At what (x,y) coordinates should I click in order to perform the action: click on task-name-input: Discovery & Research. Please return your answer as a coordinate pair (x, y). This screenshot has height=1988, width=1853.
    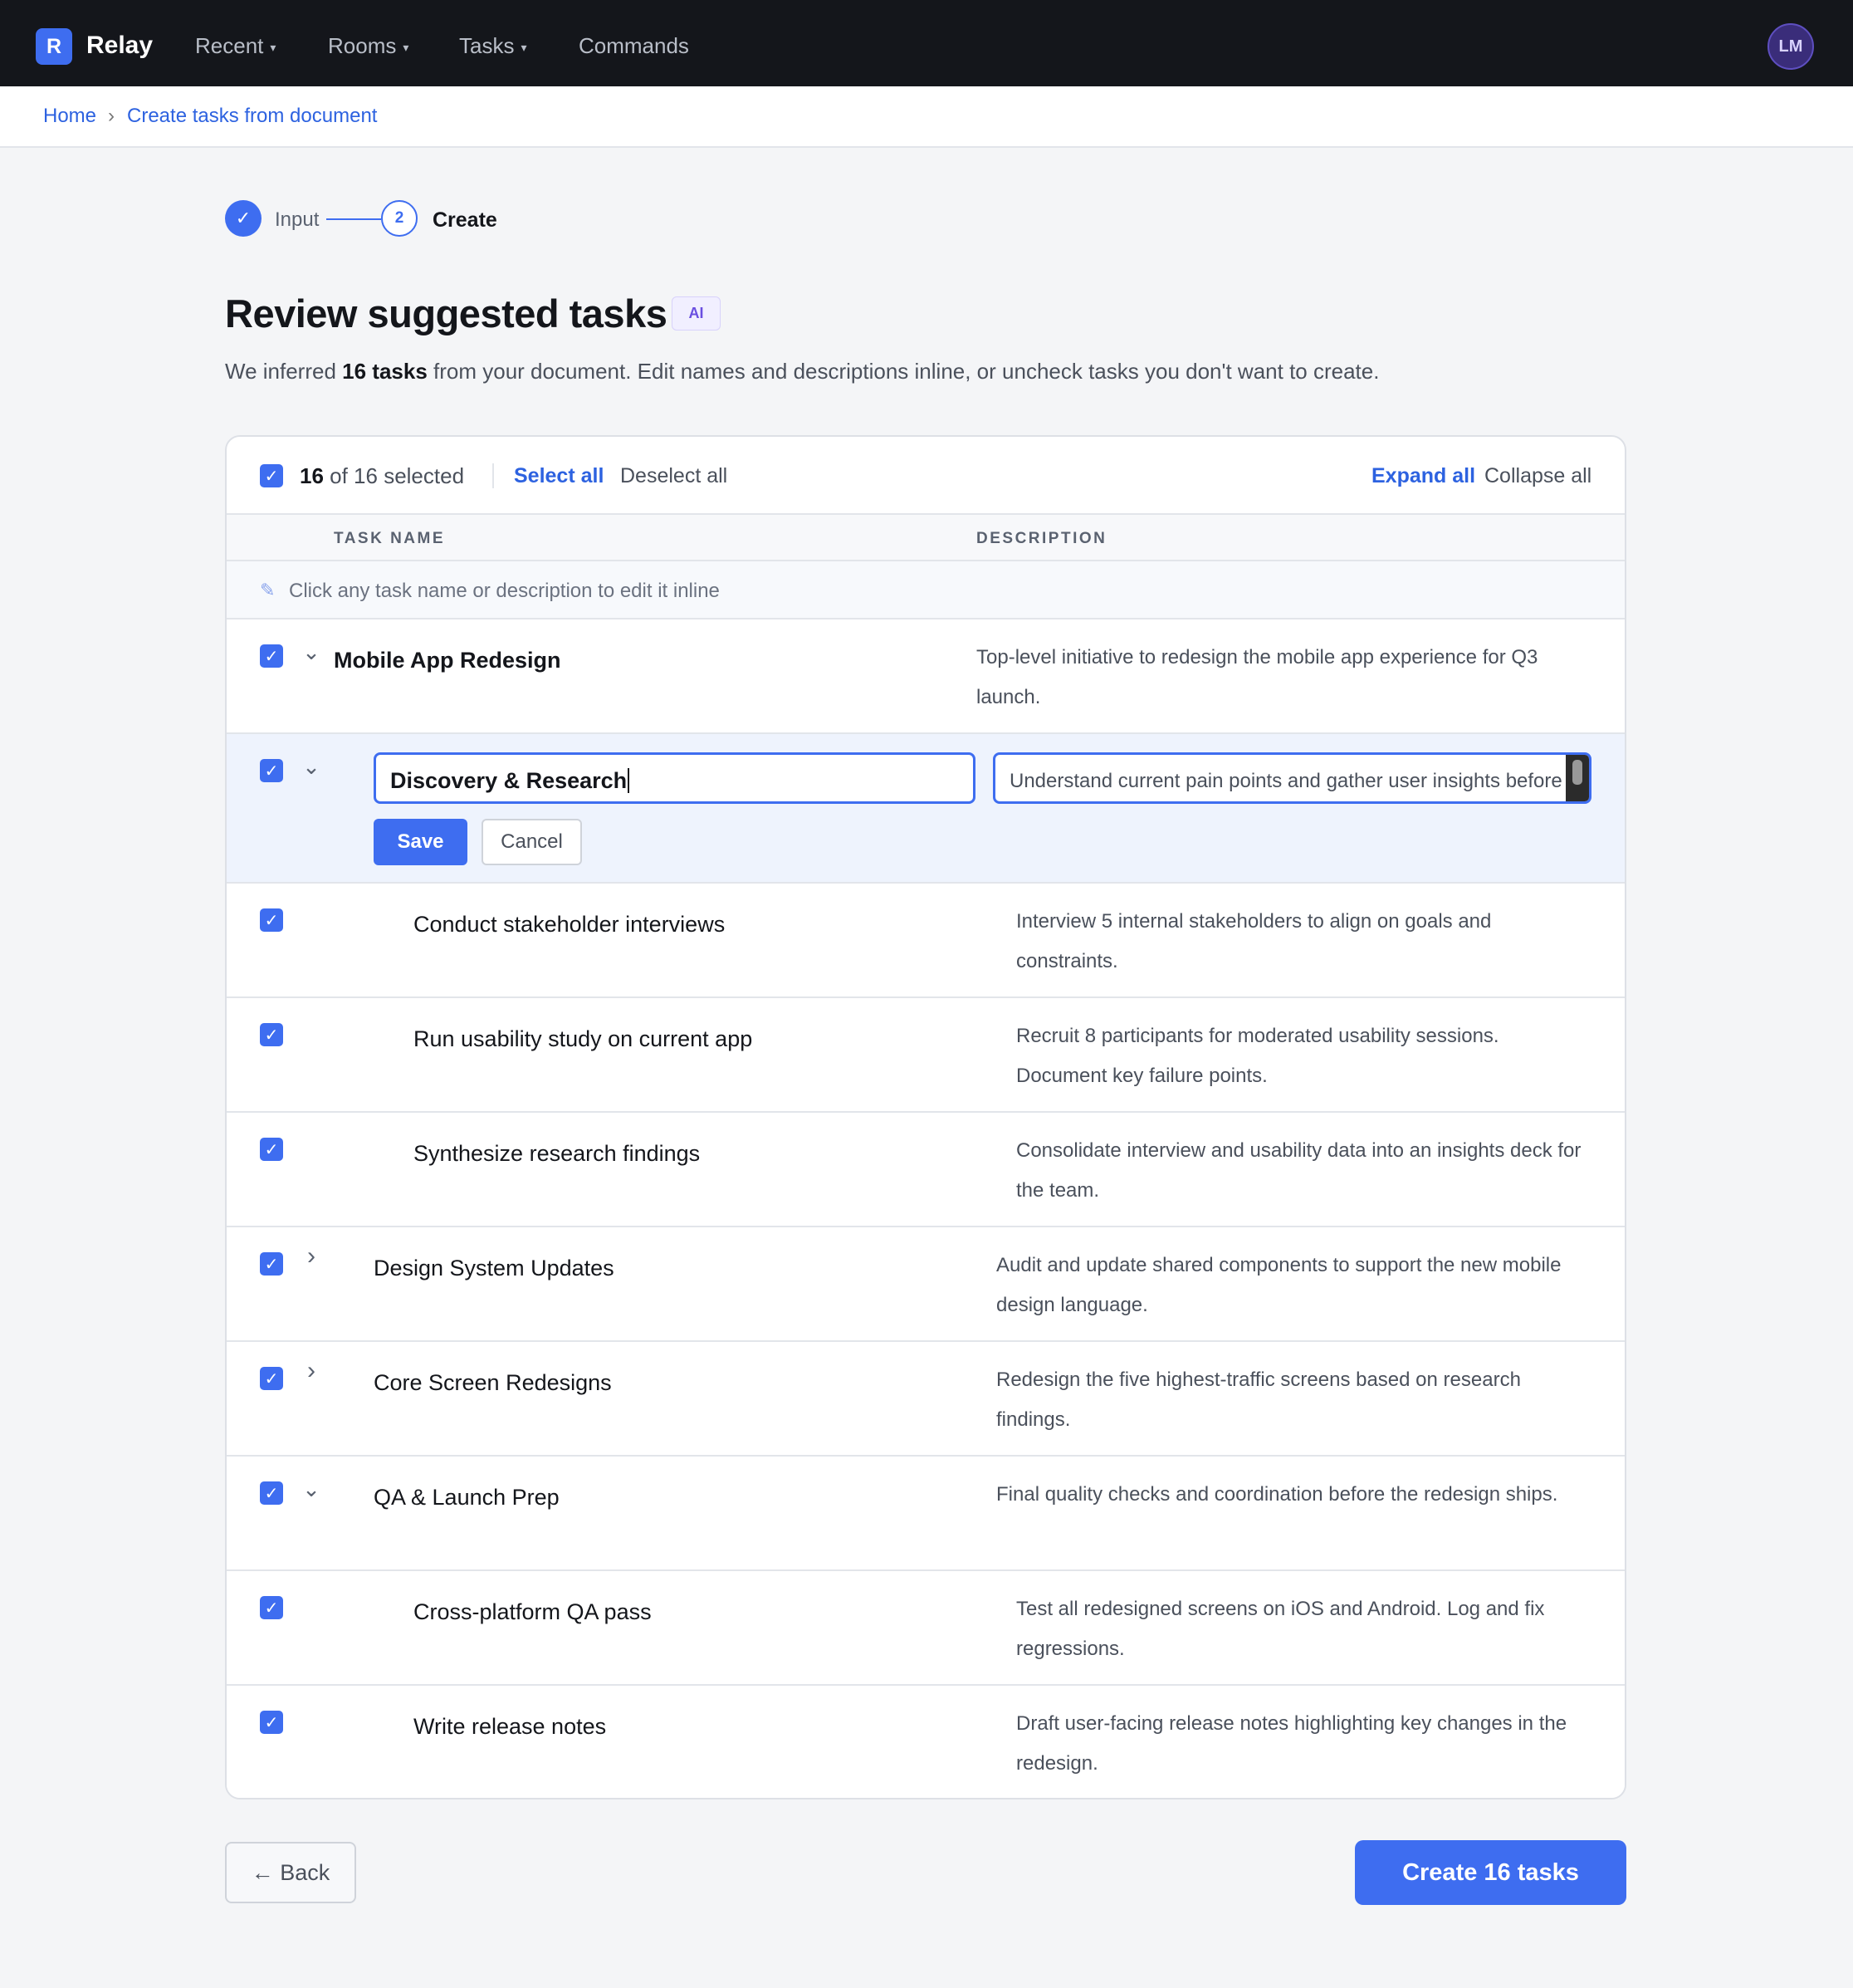
    Looking at the image, I should click on (674, 778).